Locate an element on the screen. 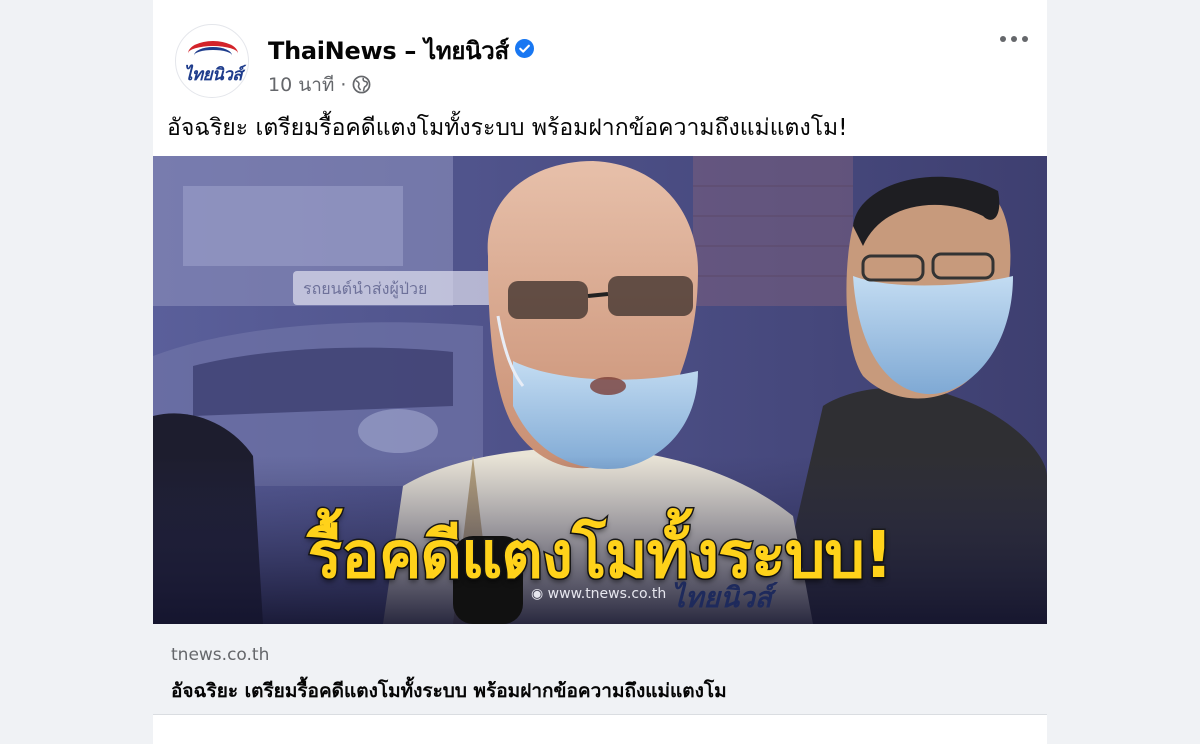 This screenshot has width=1200, height=744. page-name: ThaiNews – ไทยนิวส์ is located at coordinates (388, 51).